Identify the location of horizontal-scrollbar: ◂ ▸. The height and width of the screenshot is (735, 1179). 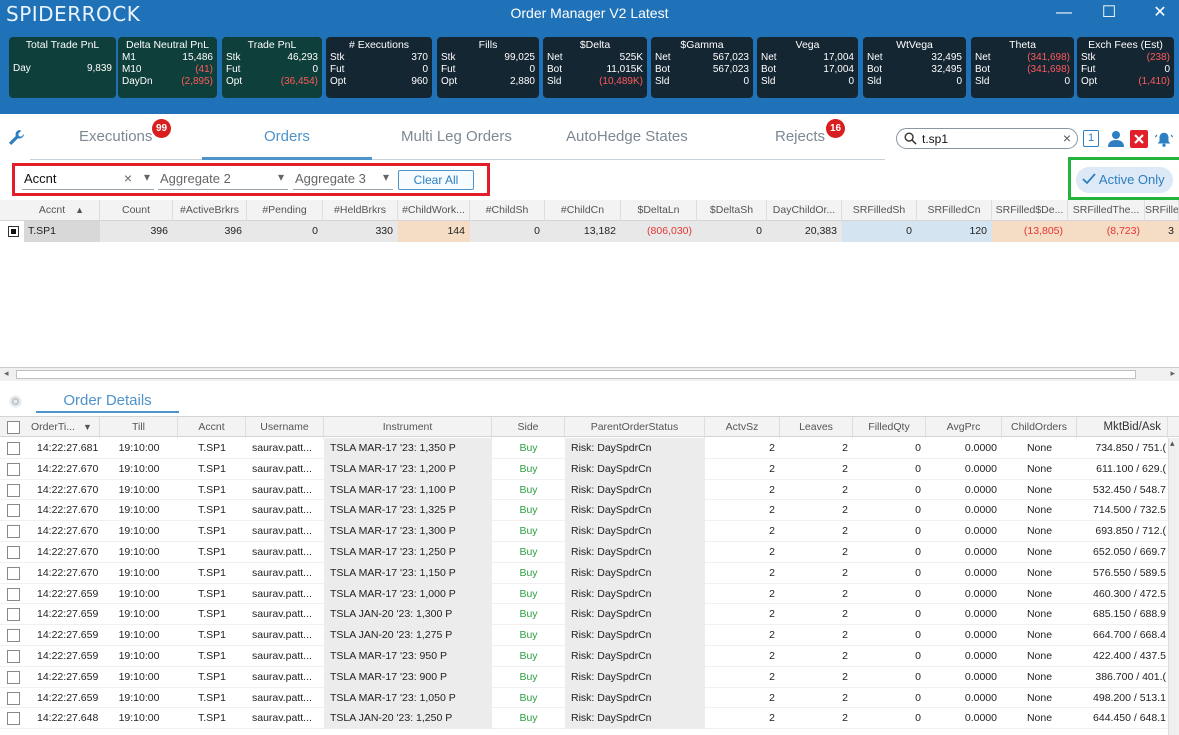
(589, 374).